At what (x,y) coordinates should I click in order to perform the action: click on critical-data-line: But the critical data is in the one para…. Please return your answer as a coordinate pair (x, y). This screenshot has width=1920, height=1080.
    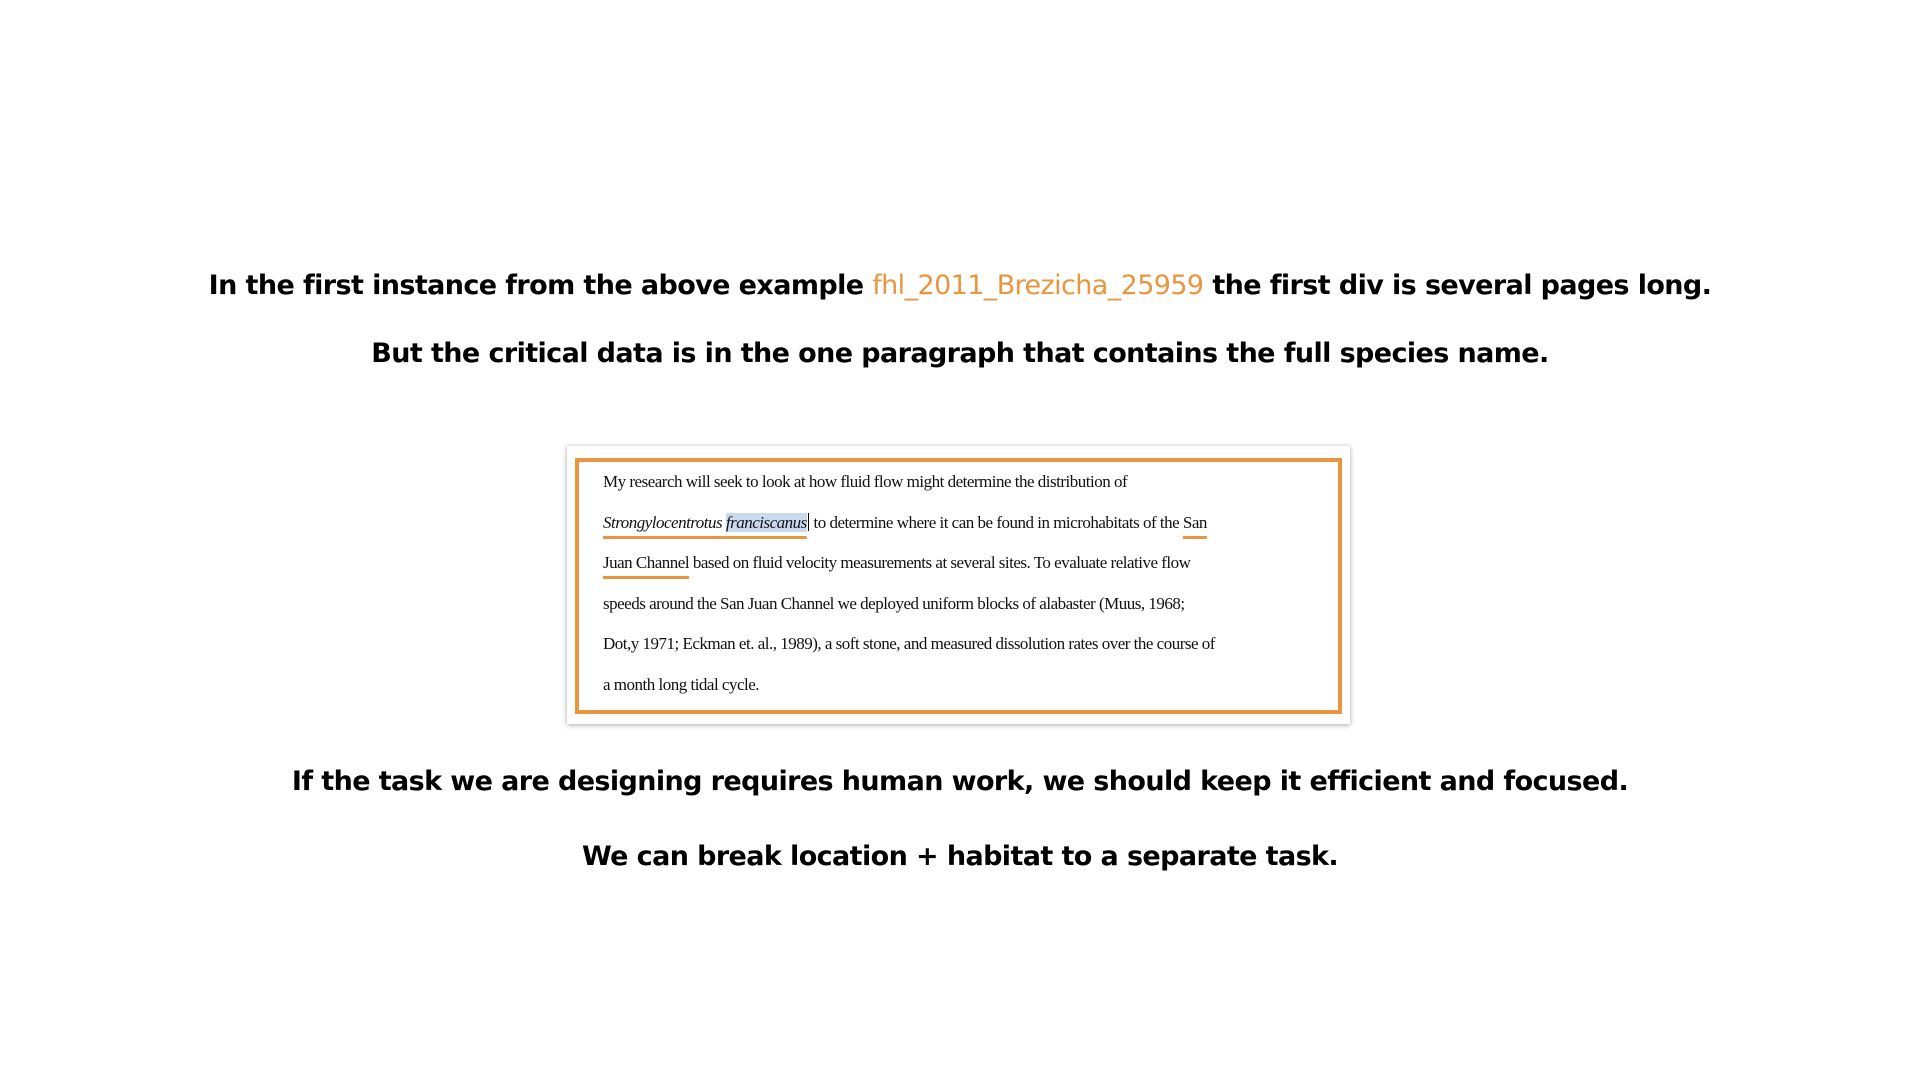
    Looking at the image, I should click on (960, 353).